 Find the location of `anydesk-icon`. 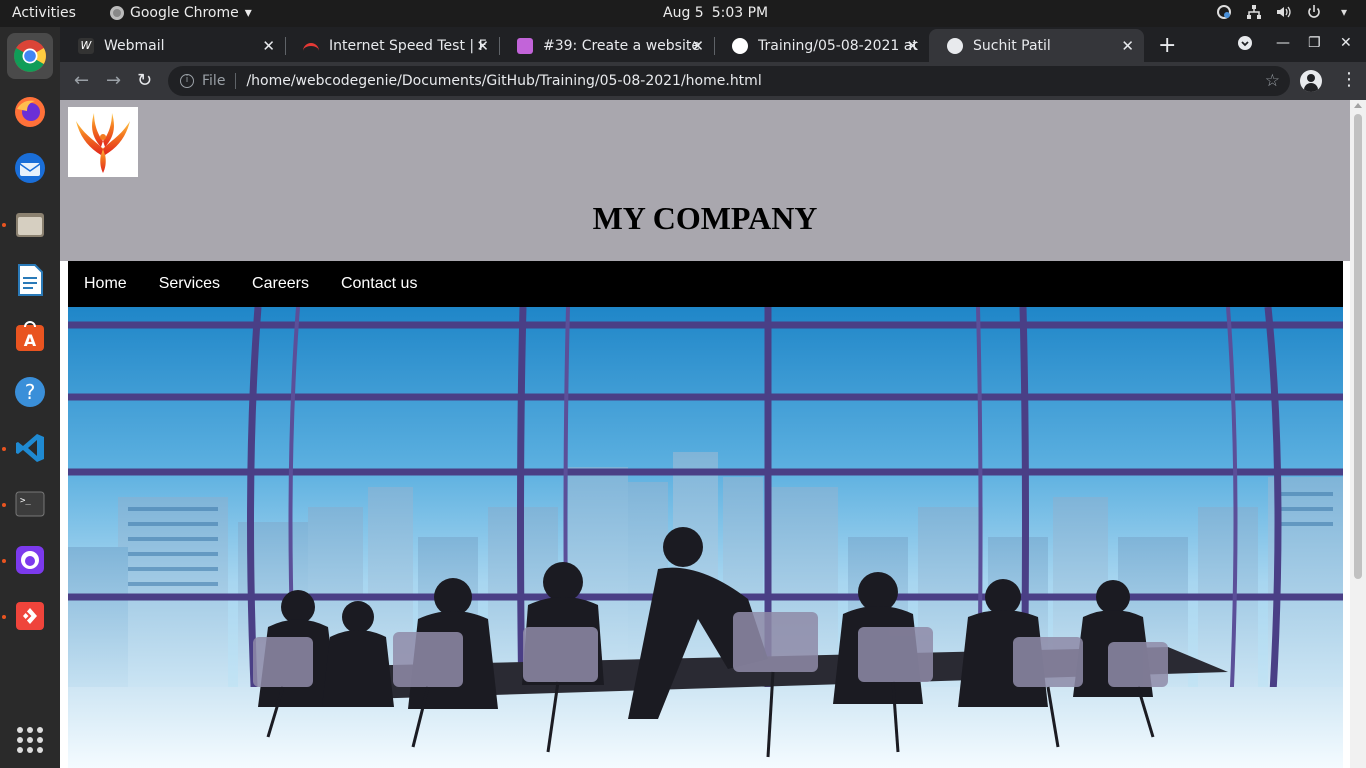

anydesk-icon is located at coordinates (30, 616).